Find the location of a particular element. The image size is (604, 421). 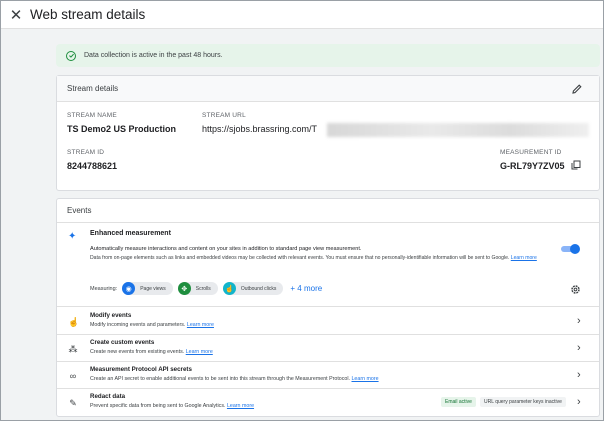

redacted-url-blur is located at coordinates (458, 130).